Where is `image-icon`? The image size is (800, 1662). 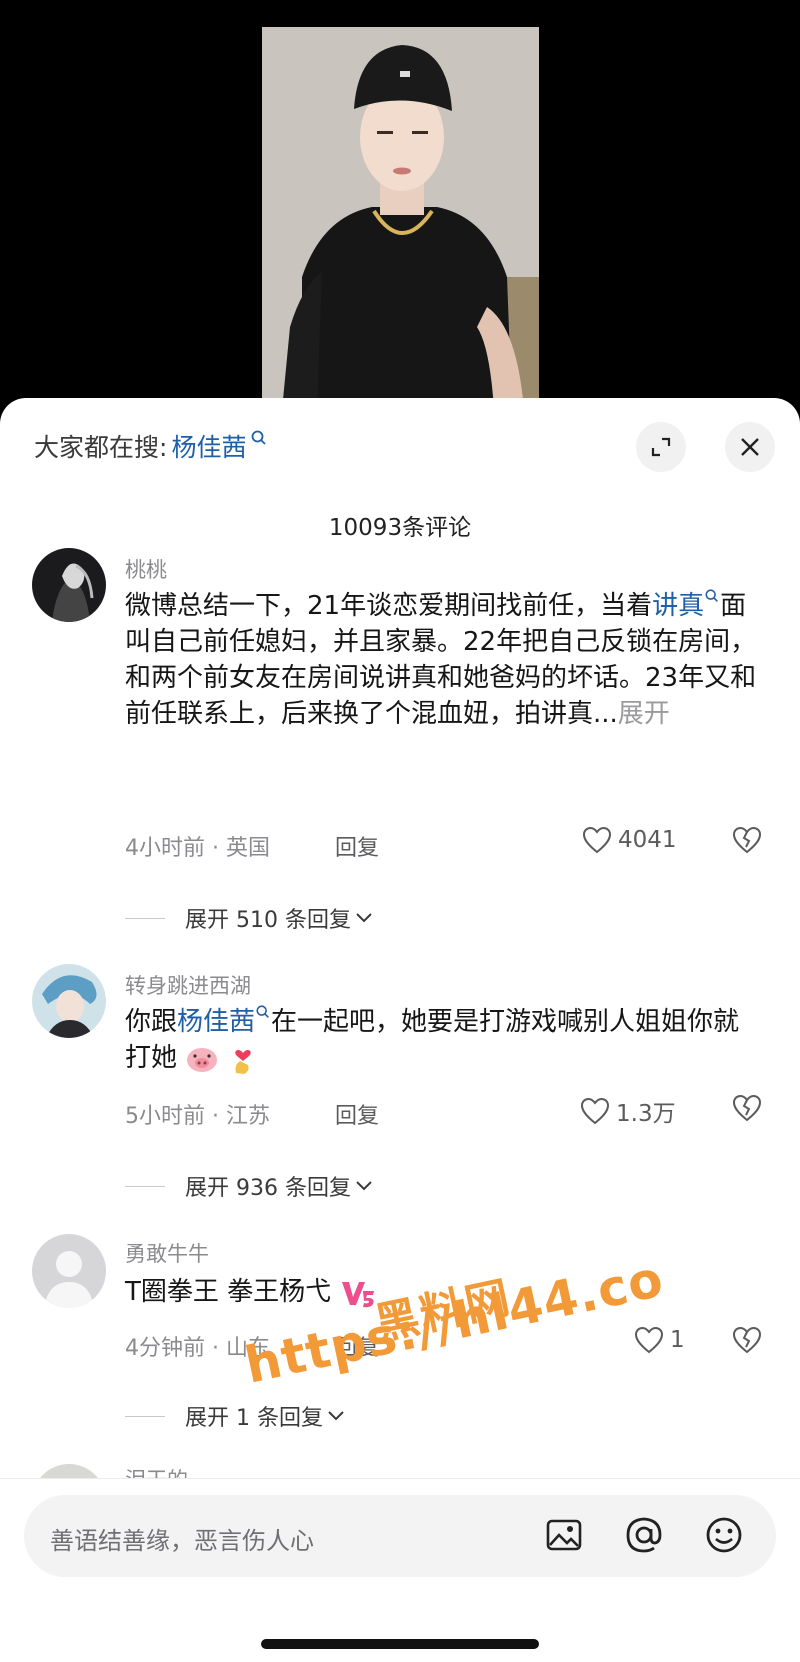 image-icon is located at coordinates (564, 1535).